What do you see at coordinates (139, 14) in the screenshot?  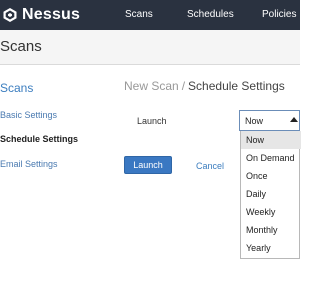 I see `nav-scans: Scans` at bounding box center [139, 14].